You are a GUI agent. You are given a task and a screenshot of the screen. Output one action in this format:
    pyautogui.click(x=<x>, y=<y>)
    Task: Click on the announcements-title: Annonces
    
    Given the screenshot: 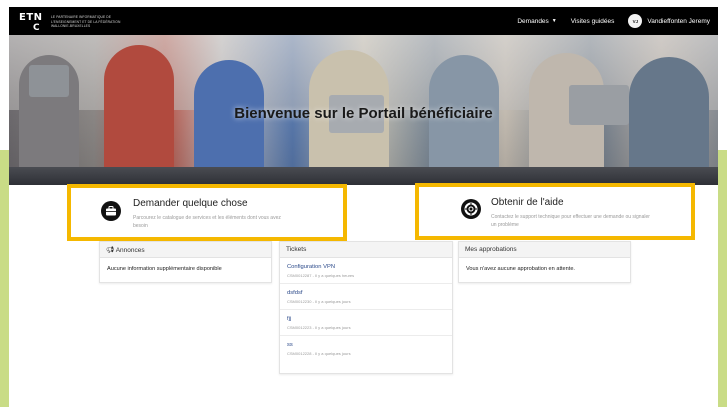 What is the action you would take?
    pyautogui.click(x=130, y=250)
    